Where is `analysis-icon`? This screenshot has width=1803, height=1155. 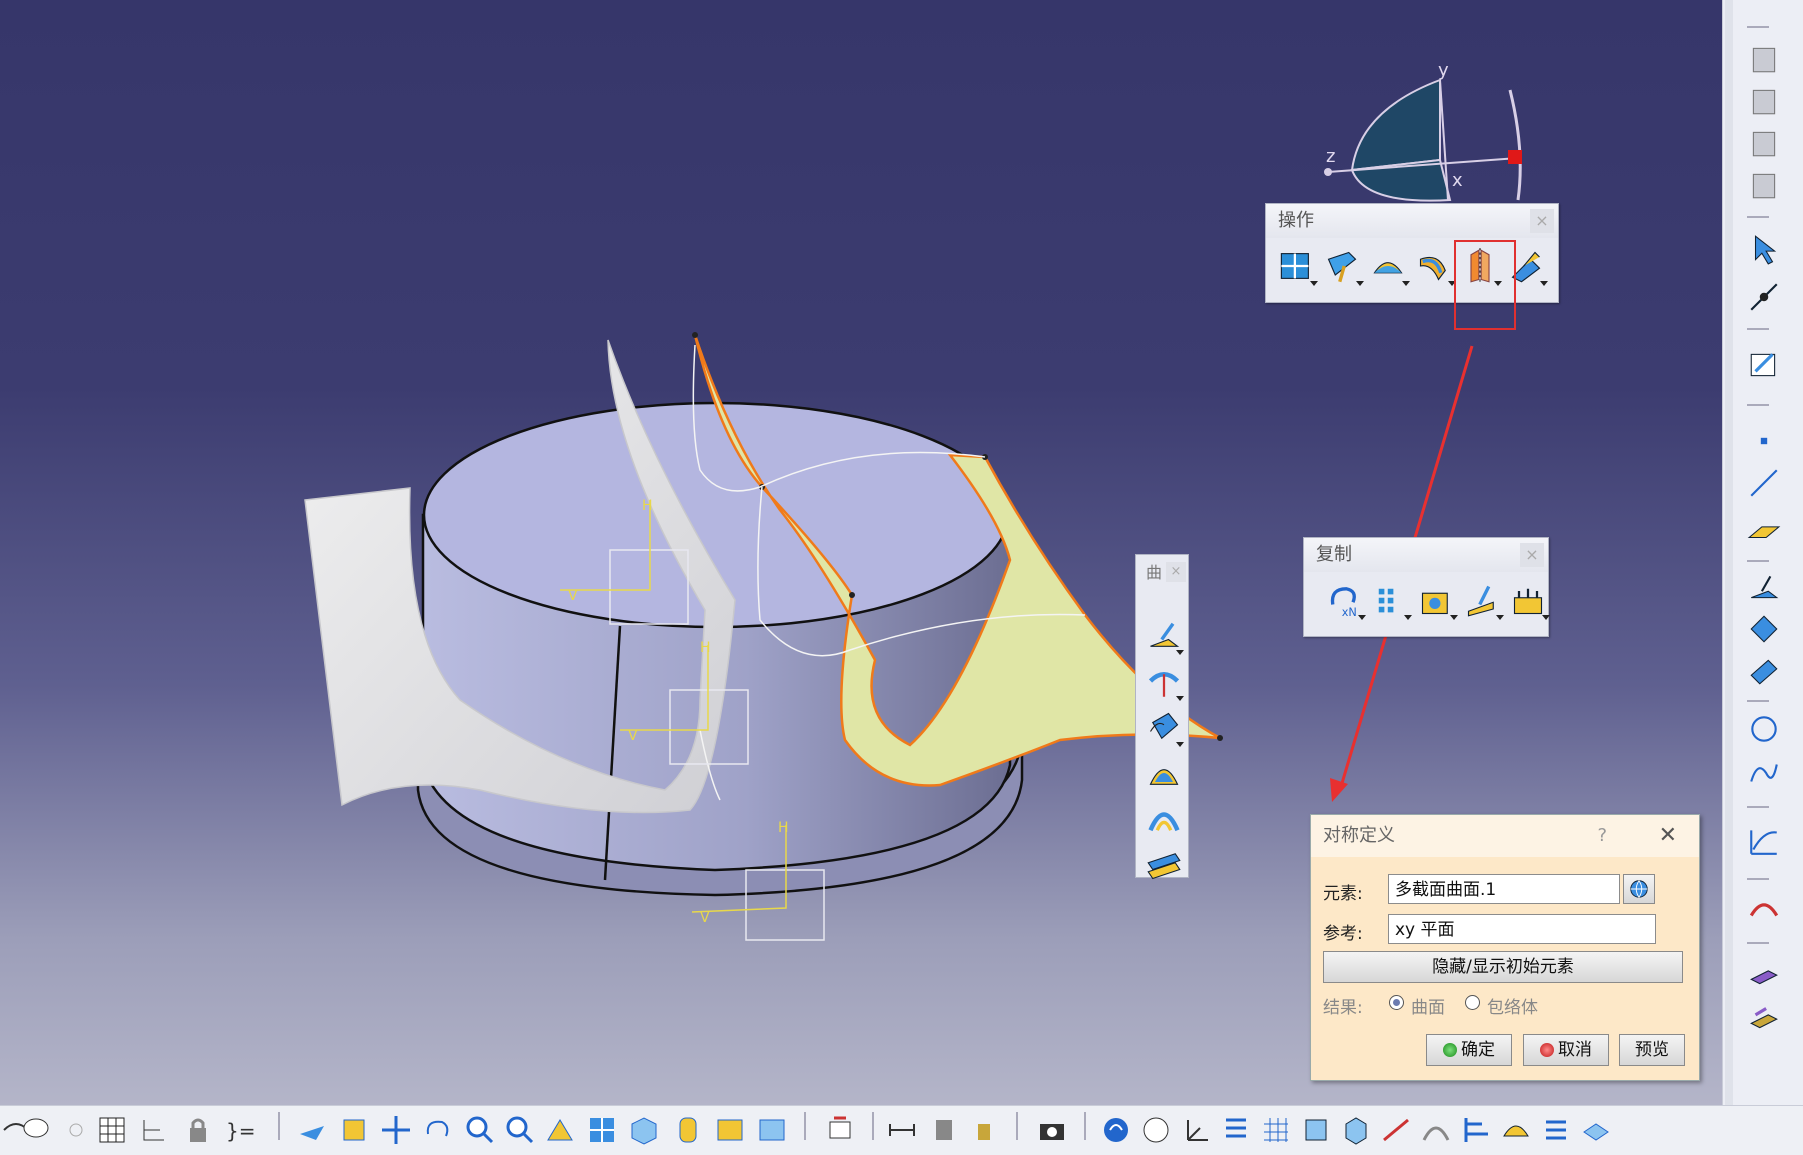 analysis-icon is located at coordinates (1766, 909).